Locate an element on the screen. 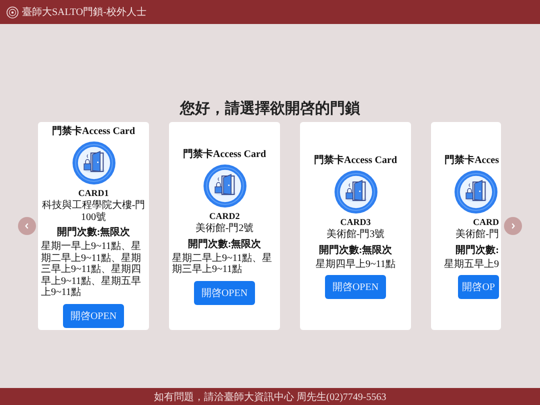  card-id: CARD1 is located at coordinates (93, 193).